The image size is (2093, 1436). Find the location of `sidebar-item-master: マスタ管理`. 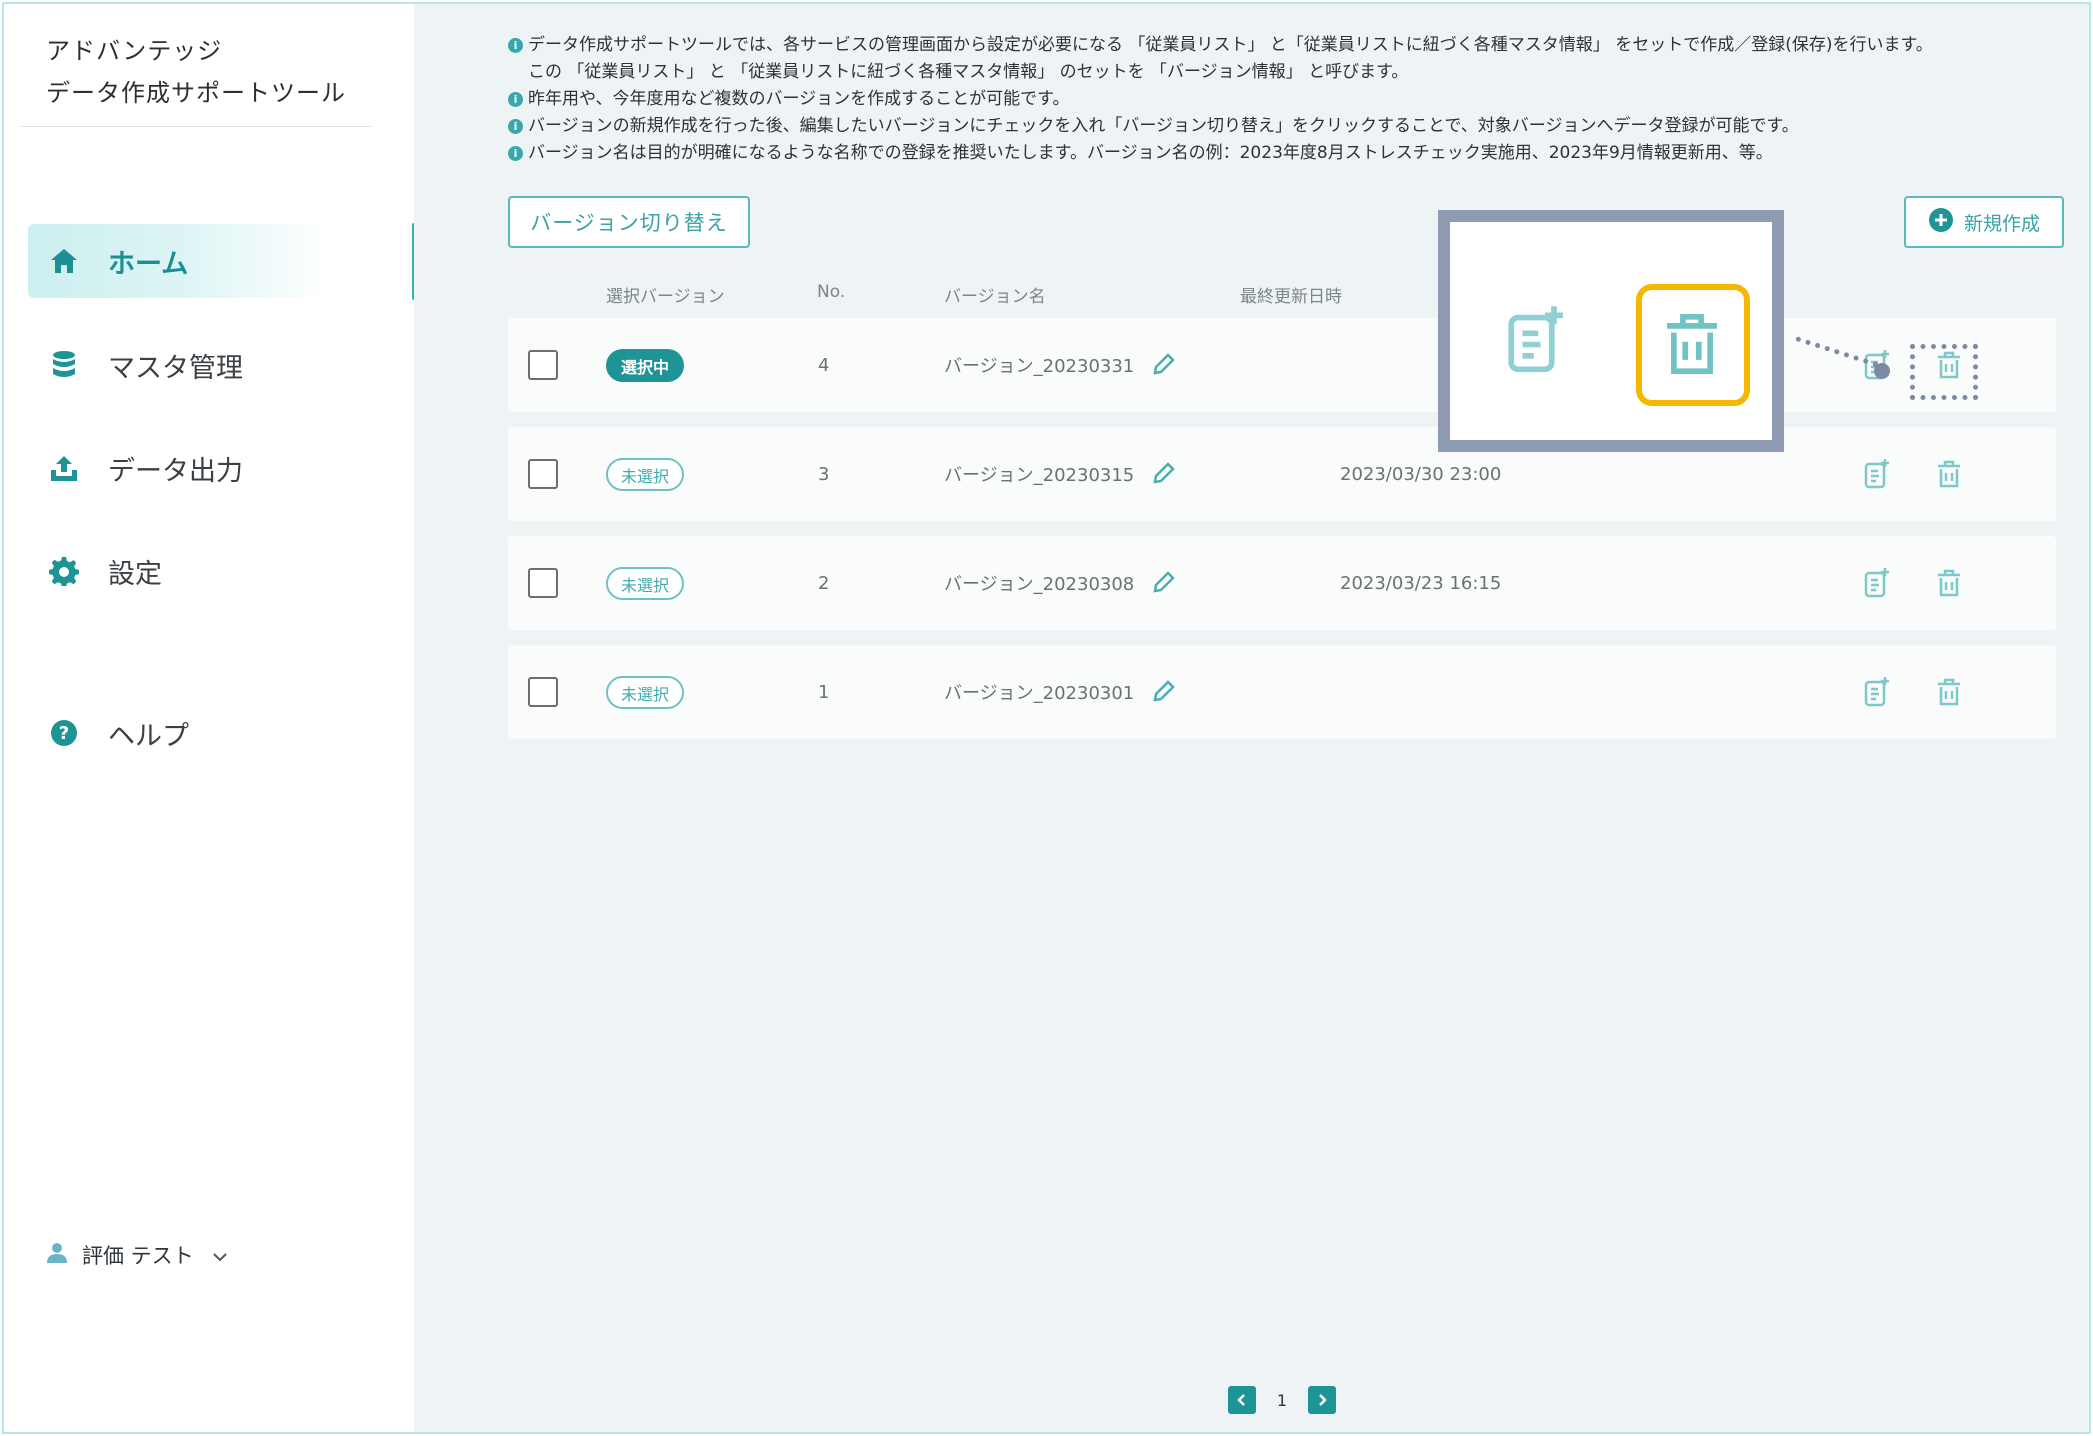

sidebar-item-master: マスタ管理 is located at coordinates (178, 365).